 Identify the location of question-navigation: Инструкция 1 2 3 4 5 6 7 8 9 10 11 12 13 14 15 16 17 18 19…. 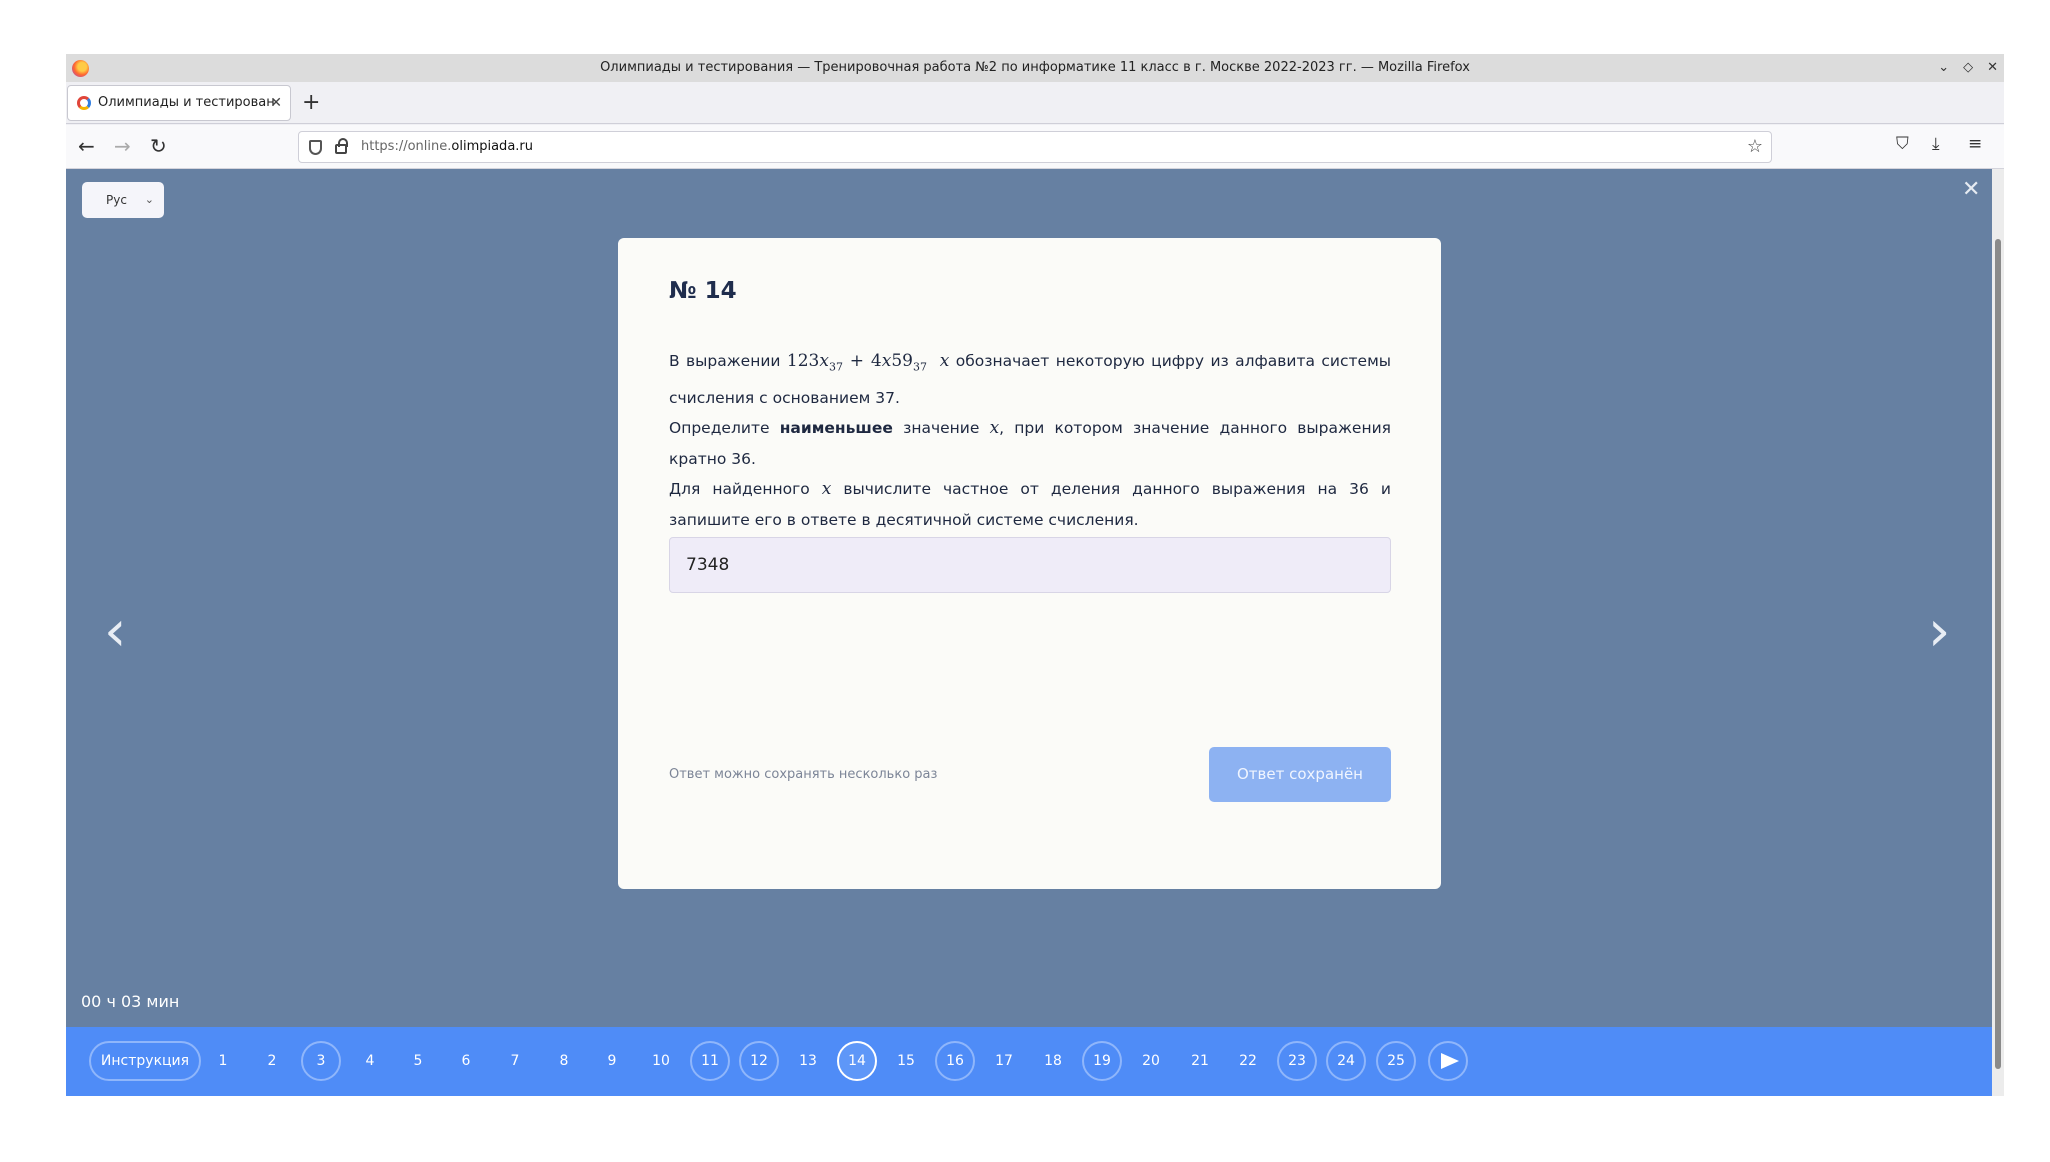
(1029, 1061).